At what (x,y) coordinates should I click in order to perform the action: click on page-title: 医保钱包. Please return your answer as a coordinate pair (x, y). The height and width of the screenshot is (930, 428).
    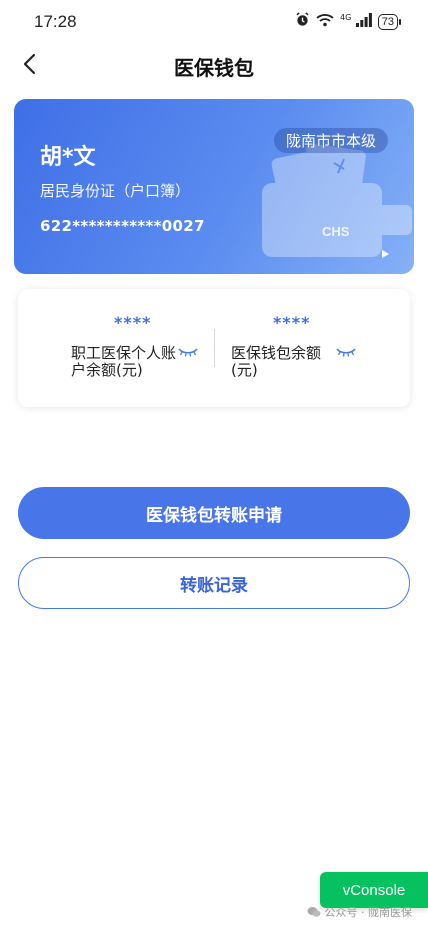
    Looking at the image, I should click on (214, 68).